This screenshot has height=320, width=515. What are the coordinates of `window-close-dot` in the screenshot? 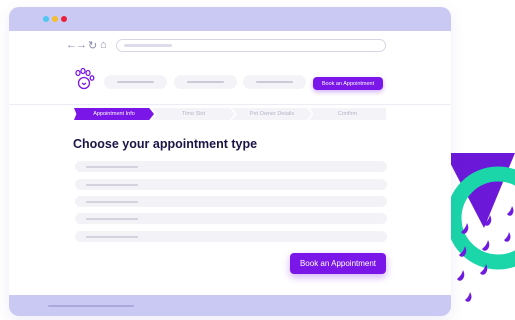 It's located at (64, 19).